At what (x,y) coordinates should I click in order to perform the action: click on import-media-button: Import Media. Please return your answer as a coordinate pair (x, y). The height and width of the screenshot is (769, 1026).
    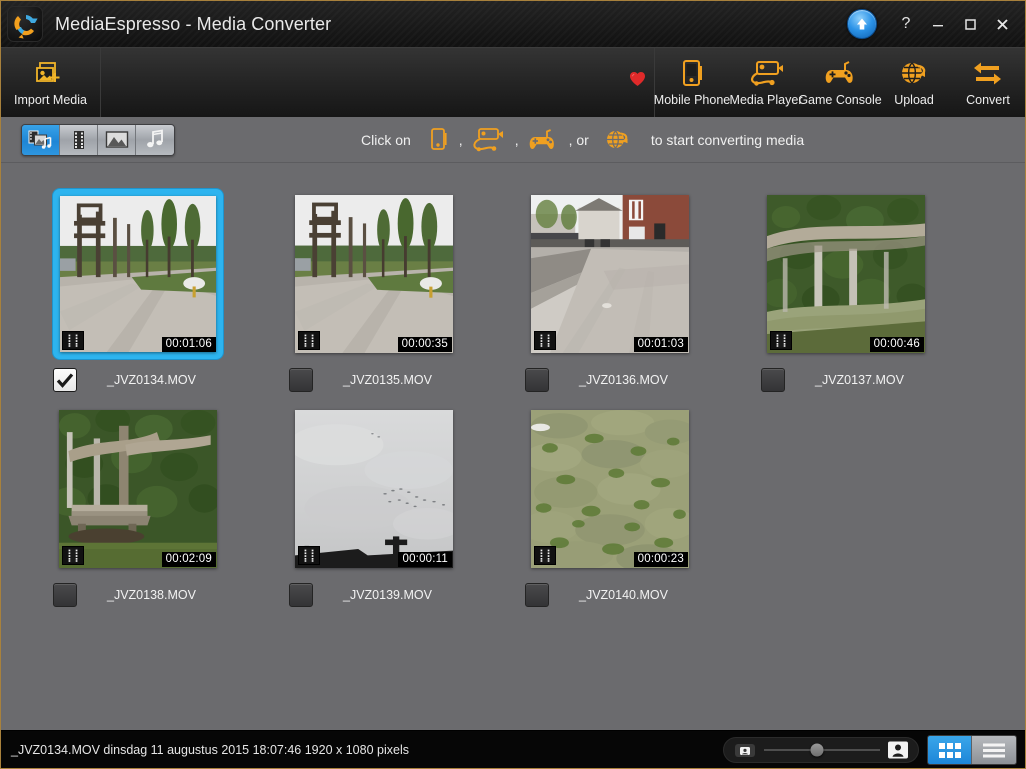
    Looking at the image, I should click on (51, 82).